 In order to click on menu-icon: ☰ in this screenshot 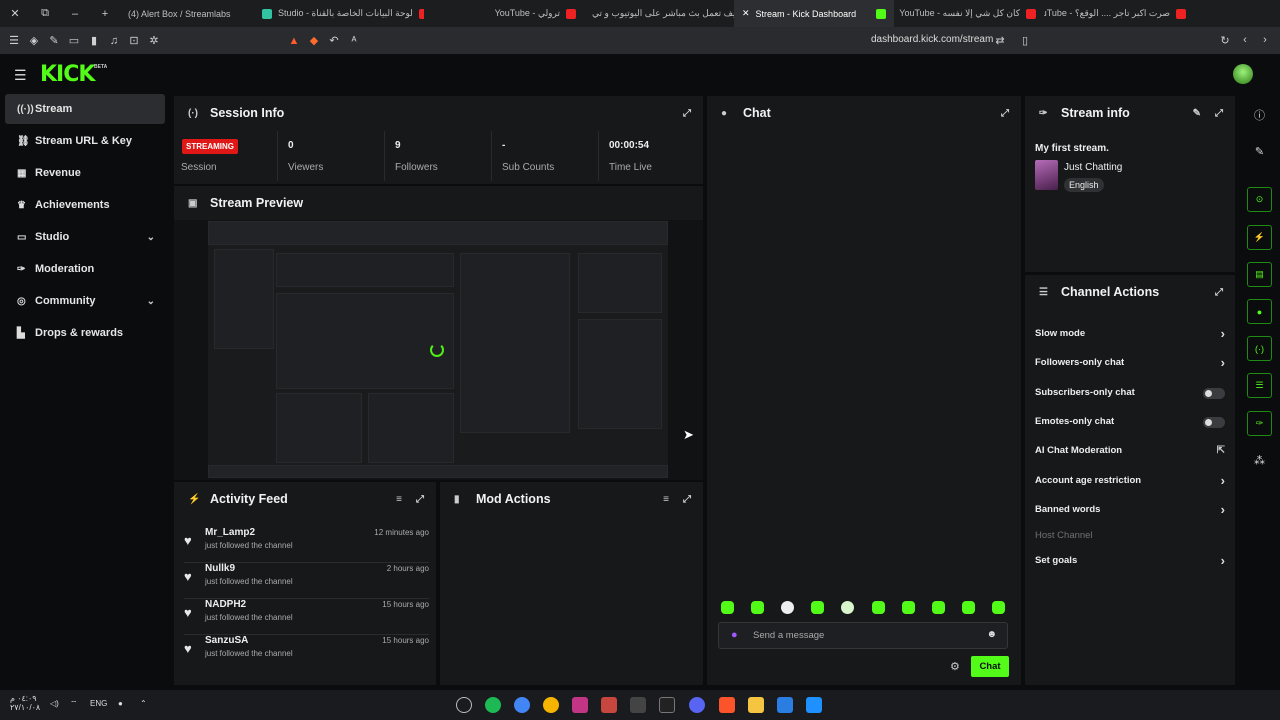, I will do `click(14, 40)`.